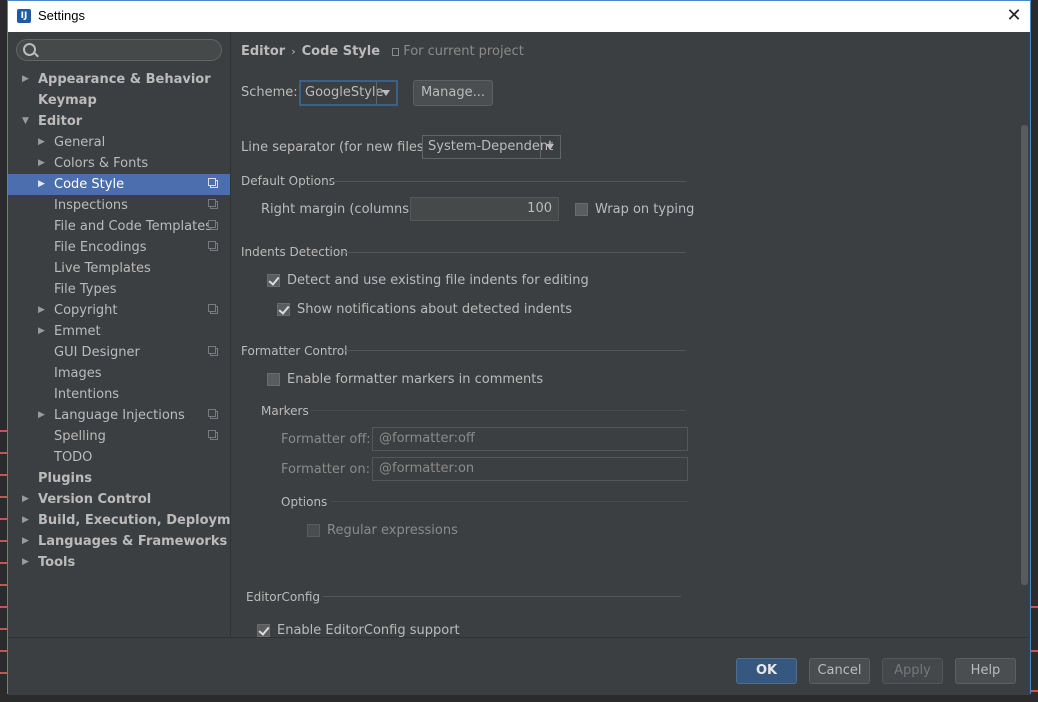 Image resolution: width=1038 pixels, height=702 pixels. Describe the element at coordinates (85, 289) in the screenshot. I see `sidebar-item-label: File Types` at that location.